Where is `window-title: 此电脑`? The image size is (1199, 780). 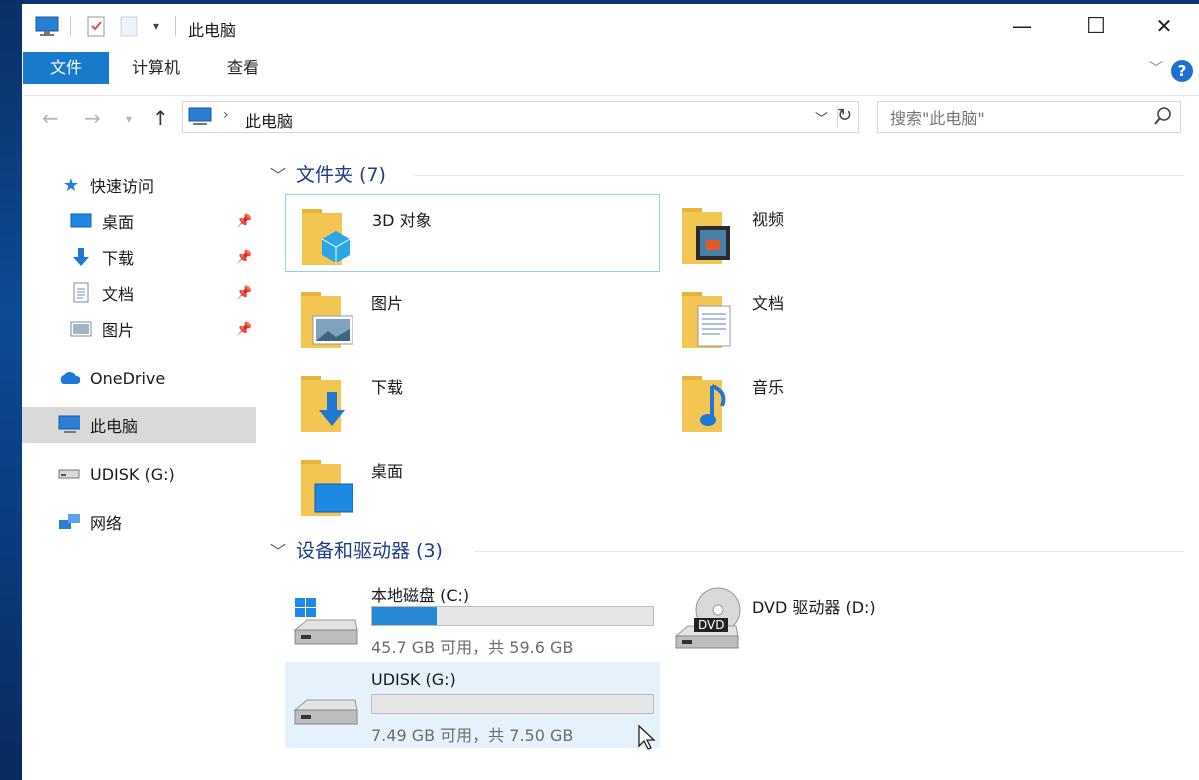
window-title: 此电脑 is located at coordinates (212, 30).